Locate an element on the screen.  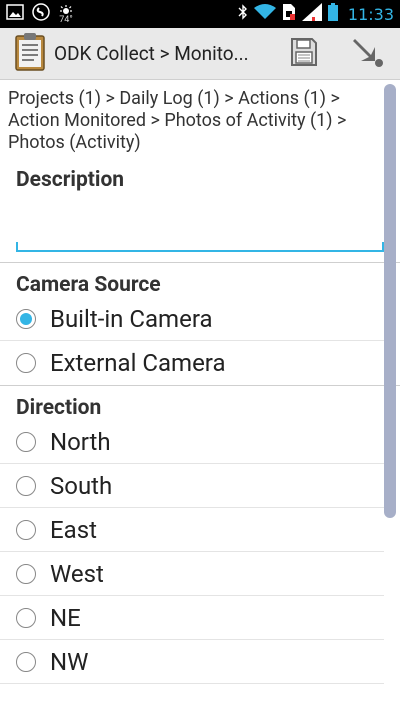
radio-option-south: South is located at coordinates (192, 486).